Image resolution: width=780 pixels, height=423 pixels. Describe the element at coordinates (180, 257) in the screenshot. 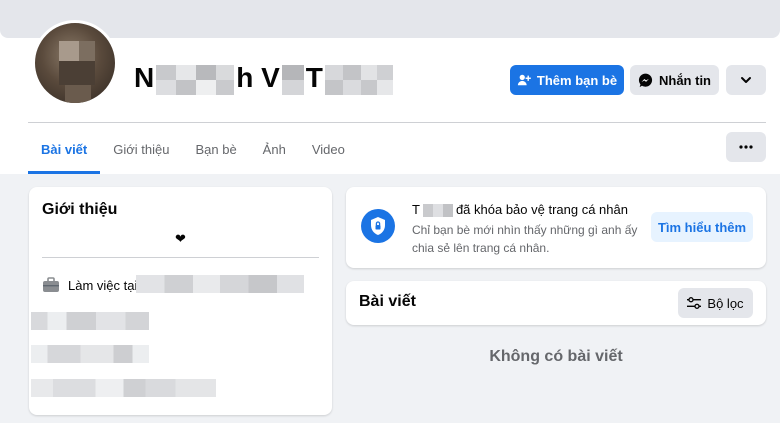

I see `intro-divider` at that location.